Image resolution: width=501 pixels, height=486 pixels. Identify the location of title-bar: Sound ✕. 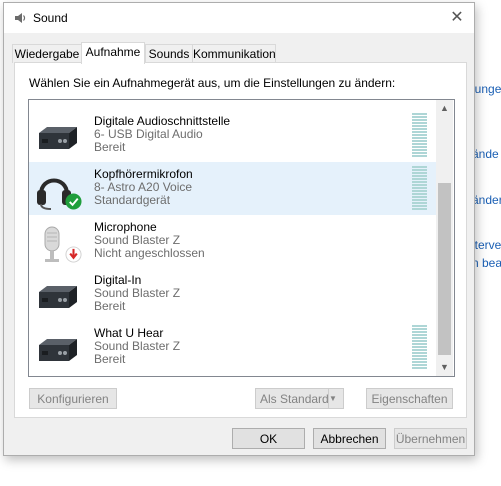
(239, 18).